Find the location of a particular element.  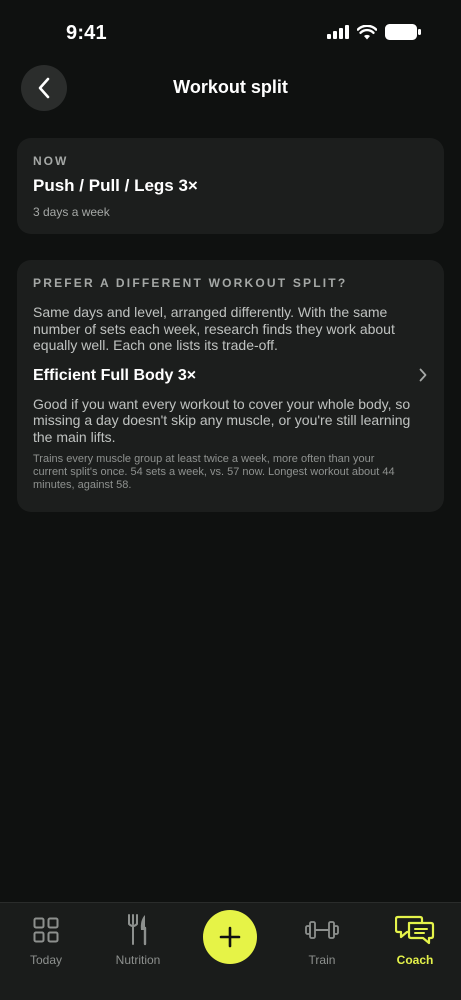

tab-coach: Coach is located at coordinates (415, 943).